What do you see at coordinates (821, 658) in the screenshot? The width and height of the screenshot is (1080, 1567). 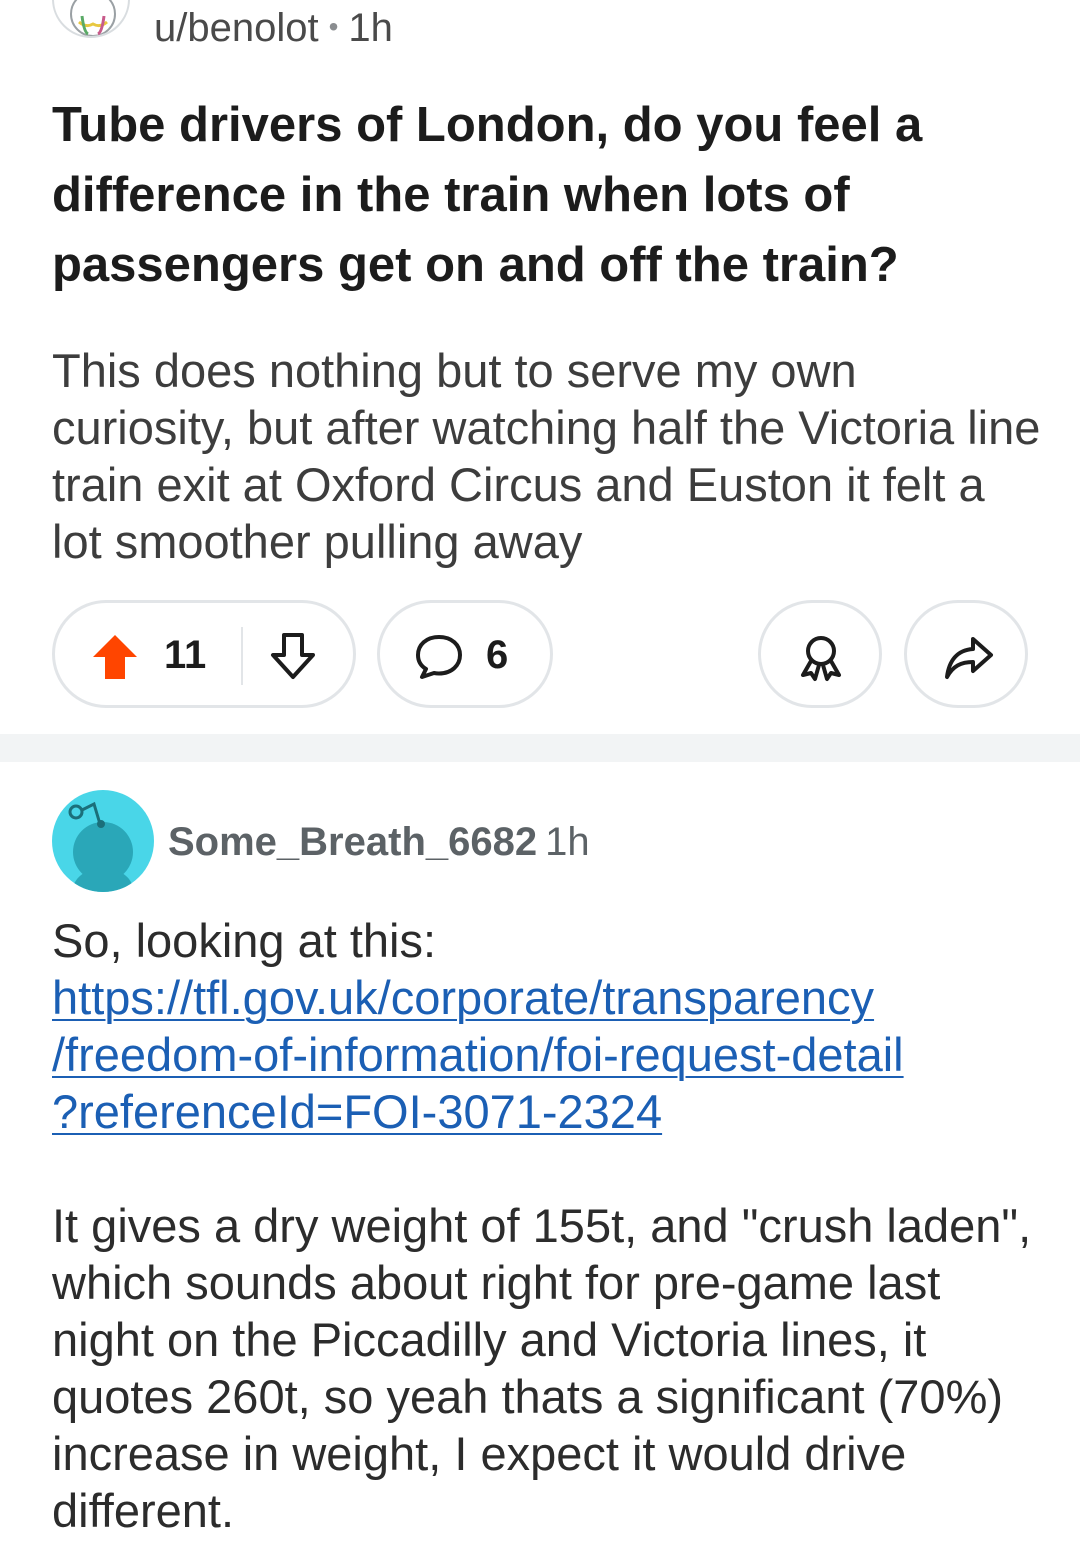 I see `award-icon` at bounding box center [821, 658].